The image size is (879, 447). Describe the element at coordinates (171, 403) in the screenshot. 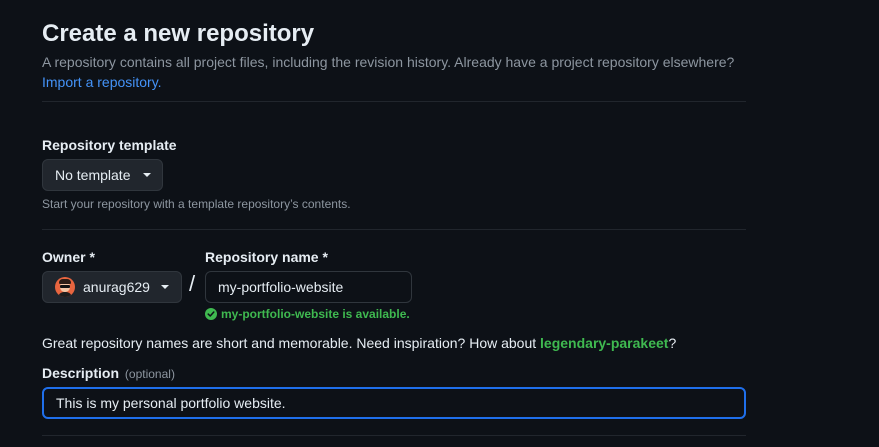

I see `description-value: This is my personal portfolio website.` at that location.